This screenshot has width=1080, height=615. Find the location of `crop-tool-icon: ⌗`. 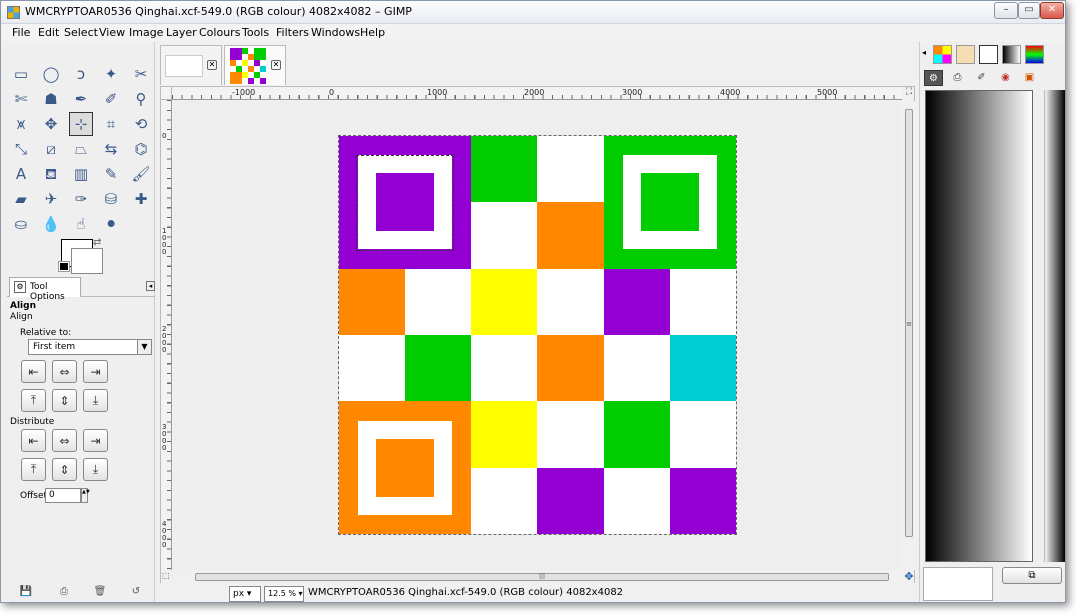

crop-tool-icon: ⌗ is located at coordinates (111, 124).